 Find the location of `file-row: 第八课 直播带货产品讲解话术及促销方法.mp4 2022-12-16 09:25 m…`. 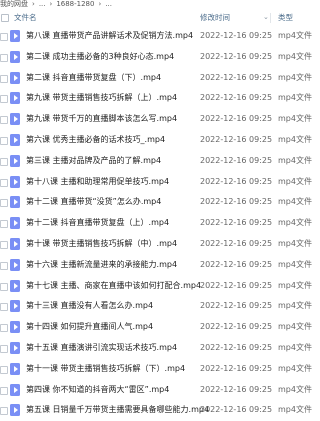

file-row: 第八课 直播带货产品讲解话术及促销方法.mp4 2022-12-16 09:25 m… is located at coordinates (156, 36).